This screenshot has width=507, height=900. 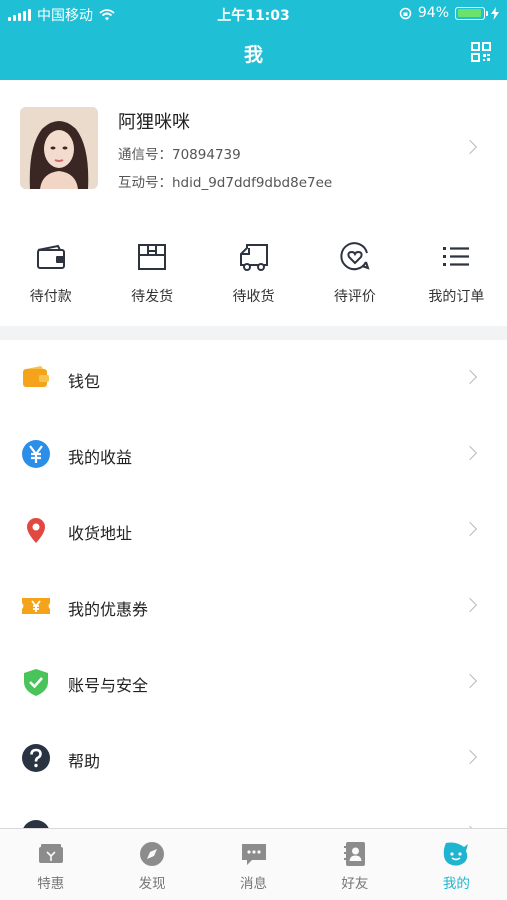 I want to click on list-icon, so click(x=456, y=256).